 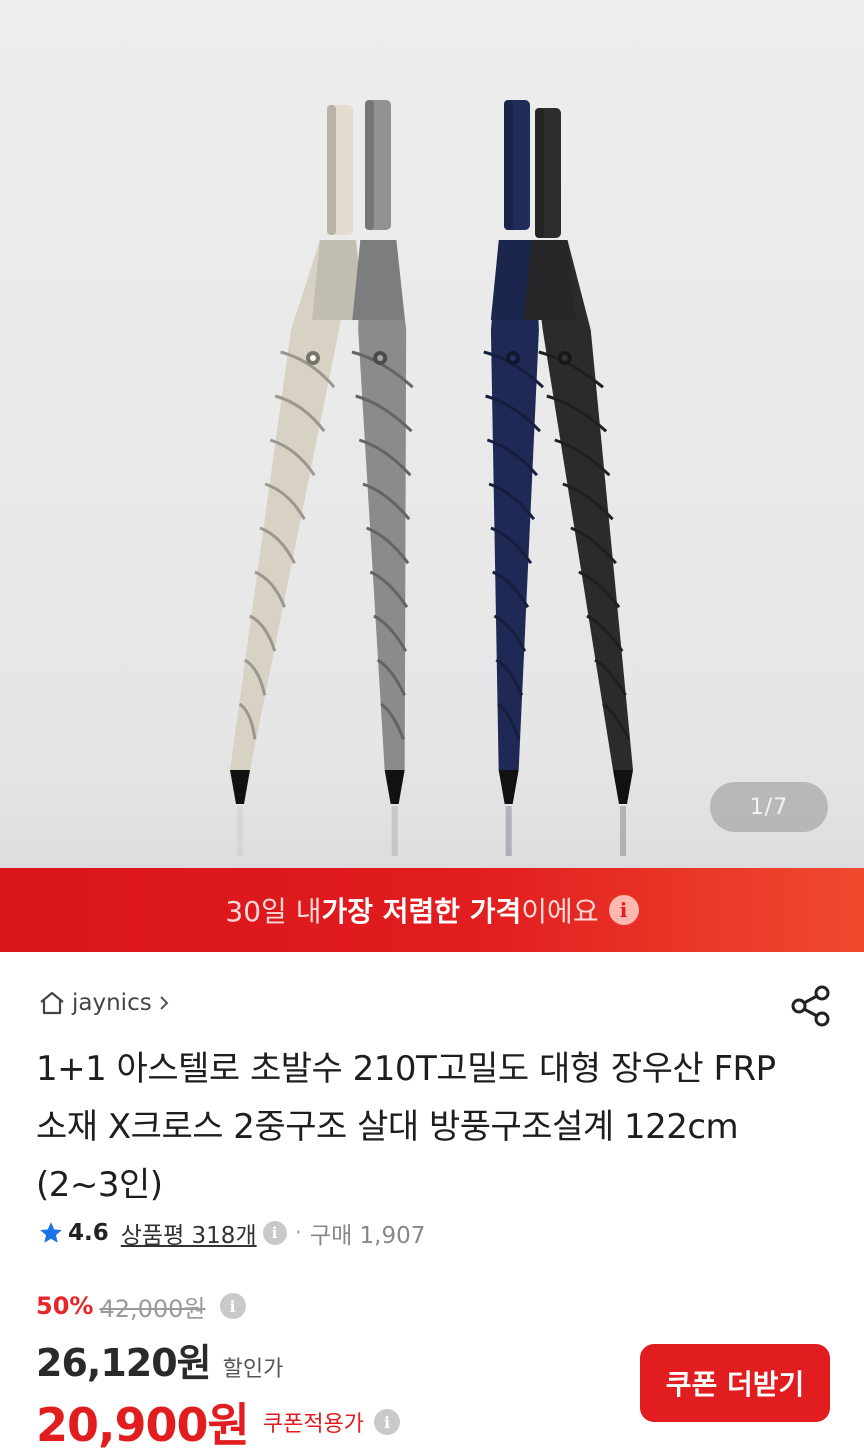 I want to click on discount-percent: 50%, so click(x=65, y=1306).